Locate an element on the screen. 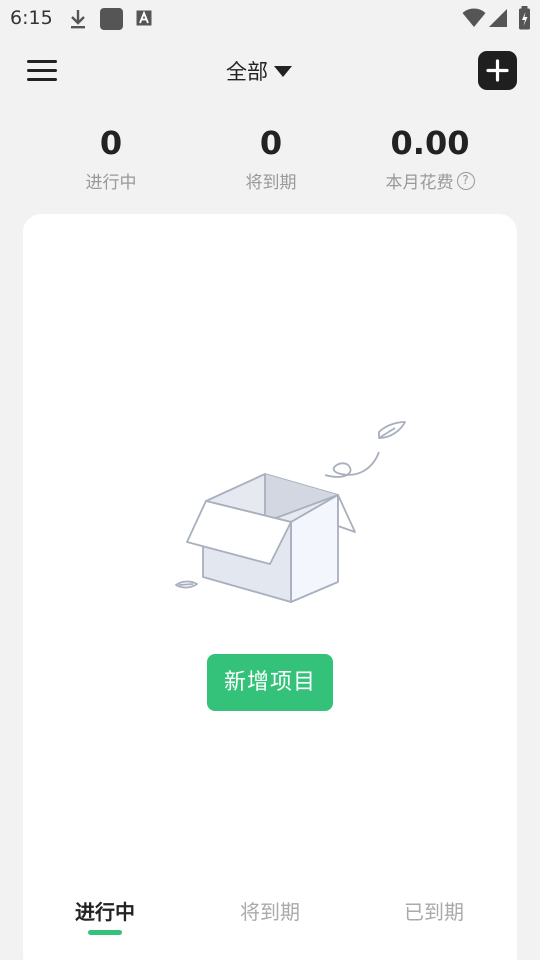 The image size is (540, 960). stat-label-row: 本月花费 ? is located at coordinates (430, 180).